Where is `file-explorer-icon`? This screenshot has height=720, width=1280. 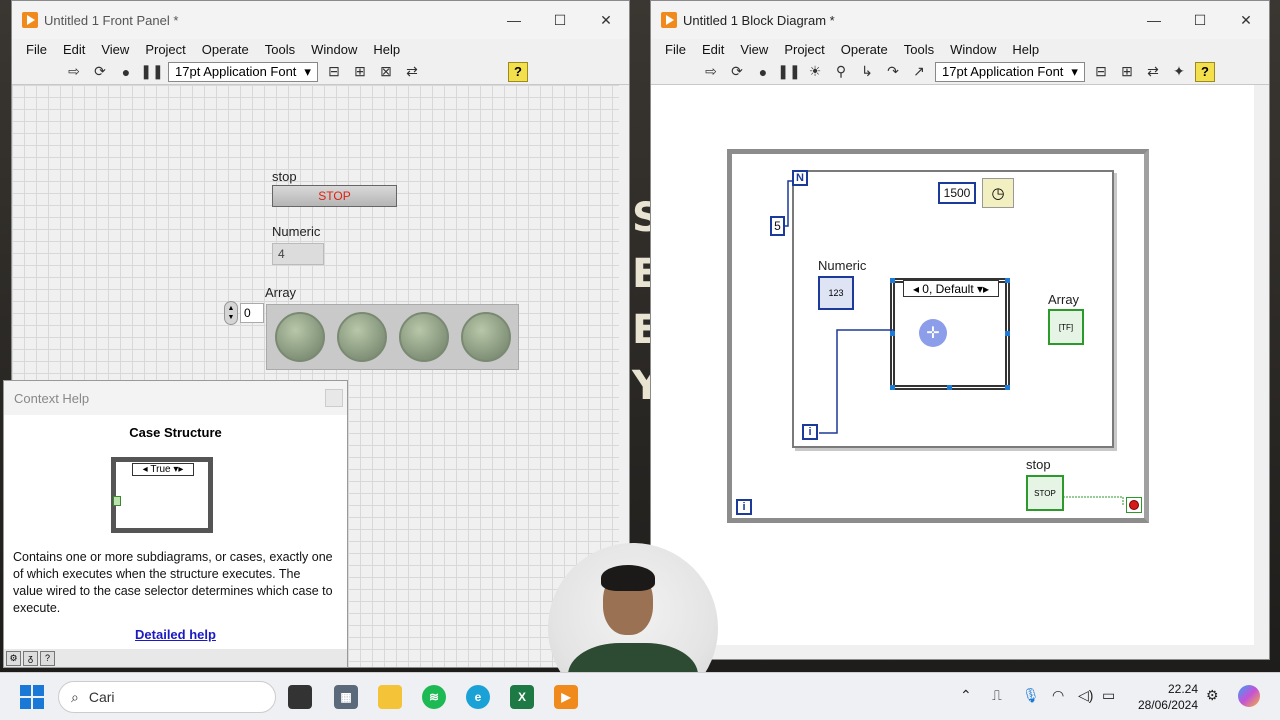
file-explorer-icon is located at coordinates (390, 697).